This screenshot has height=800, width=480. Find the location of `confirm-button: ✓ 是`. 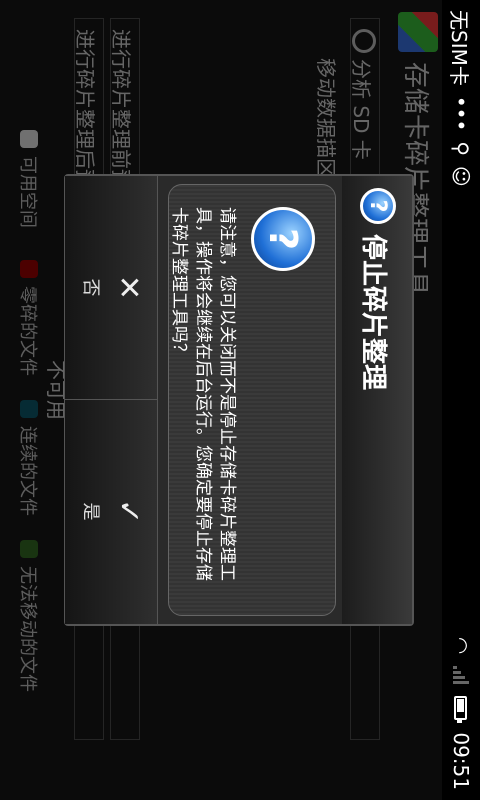

confirm-button: ✓ 是 is located at coordinates (111, 511).